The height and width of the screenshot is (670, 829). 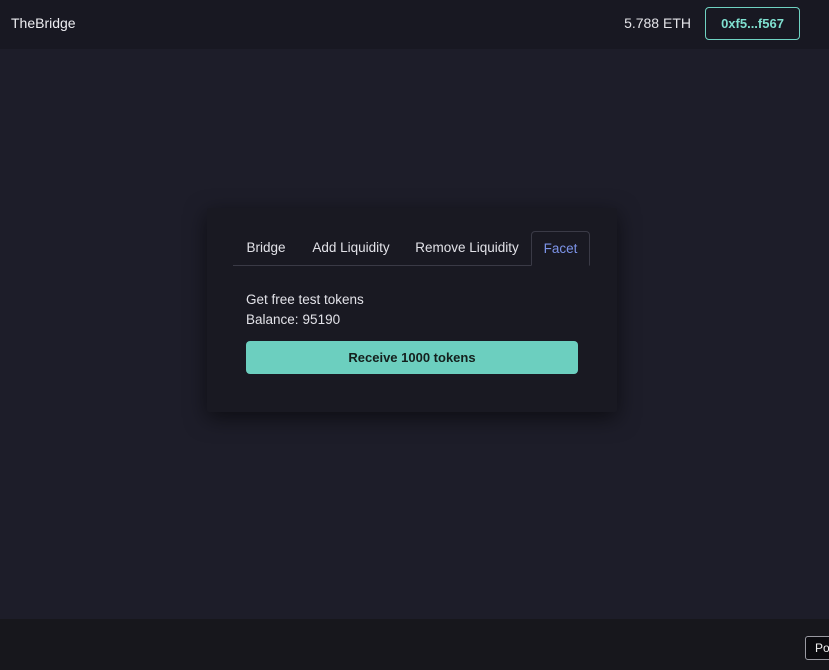 What do you see at coordinates (43, 23) in the screenshot?
I see `brand-logo-text: TheBridge` at bounding box center [43, 23].